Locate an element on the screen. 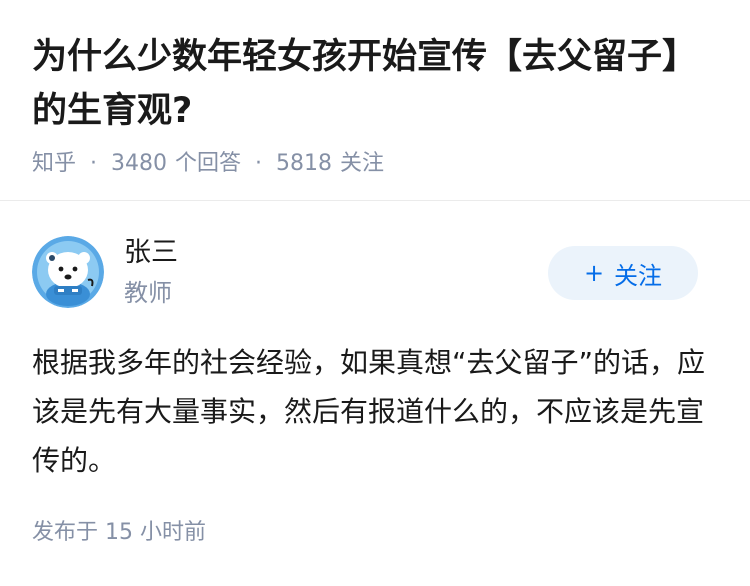 This screenshot has height=586, width=750. polar-bear-icon is located at coordinates (68, 272).